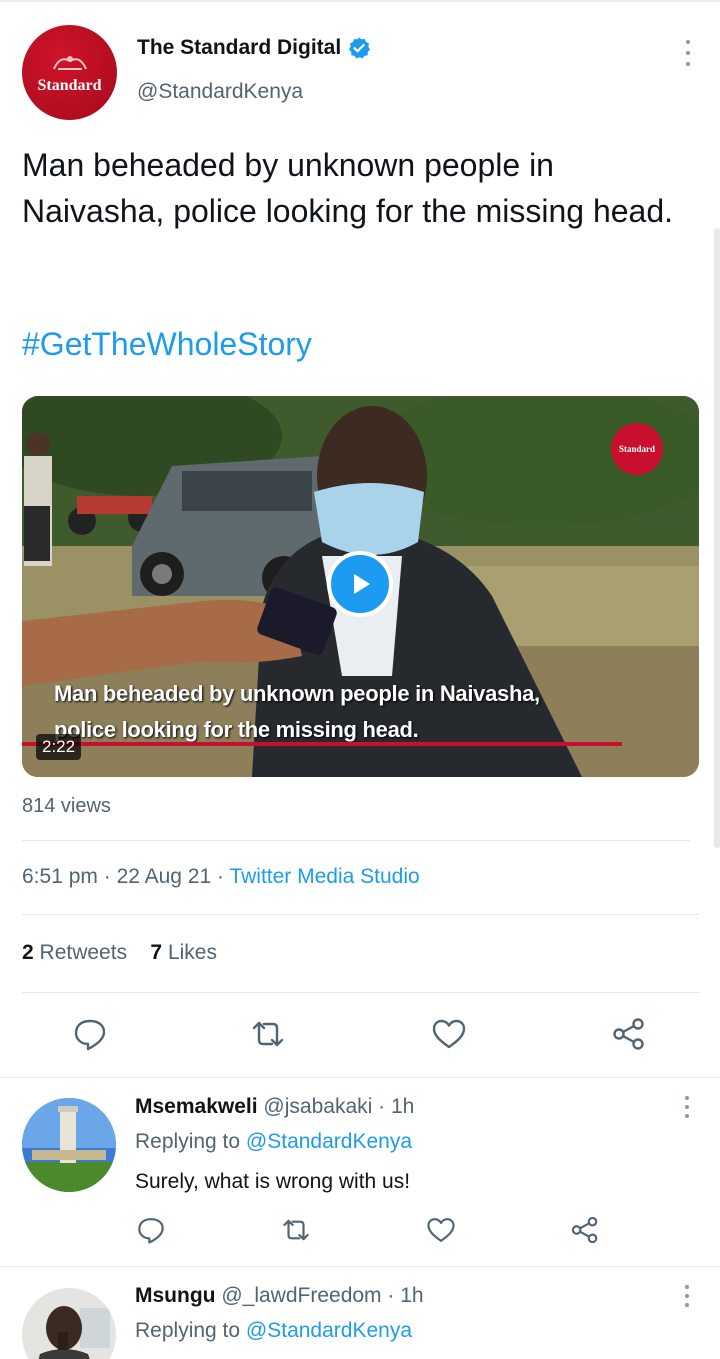 The height and width of the screenshot is (1359, 720). Describe the element at coordinates (164, 876) in the screenshot. I see `tweet-date: 22 Aug 21` at that location.